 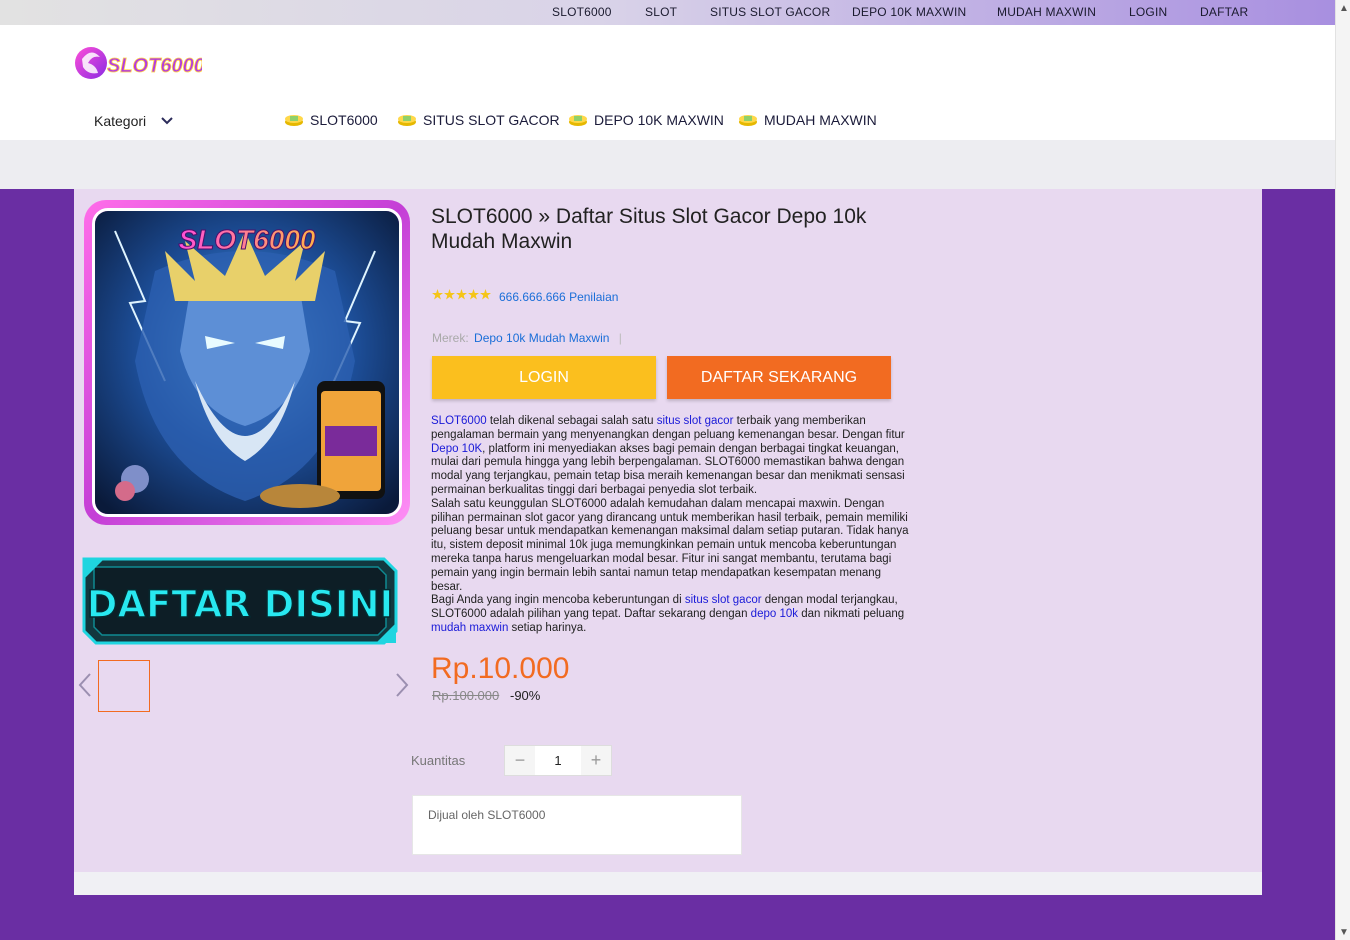 I want to click on daftar-sekarang-button: DAFTAR SEKARANG, so click(x=779, y=377).